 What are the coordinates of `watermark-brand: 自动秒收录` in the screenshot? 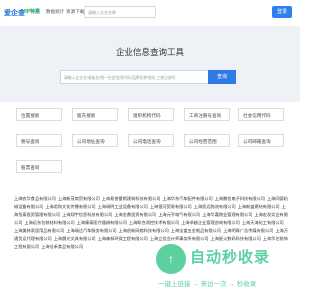 It's located at (230, 257).